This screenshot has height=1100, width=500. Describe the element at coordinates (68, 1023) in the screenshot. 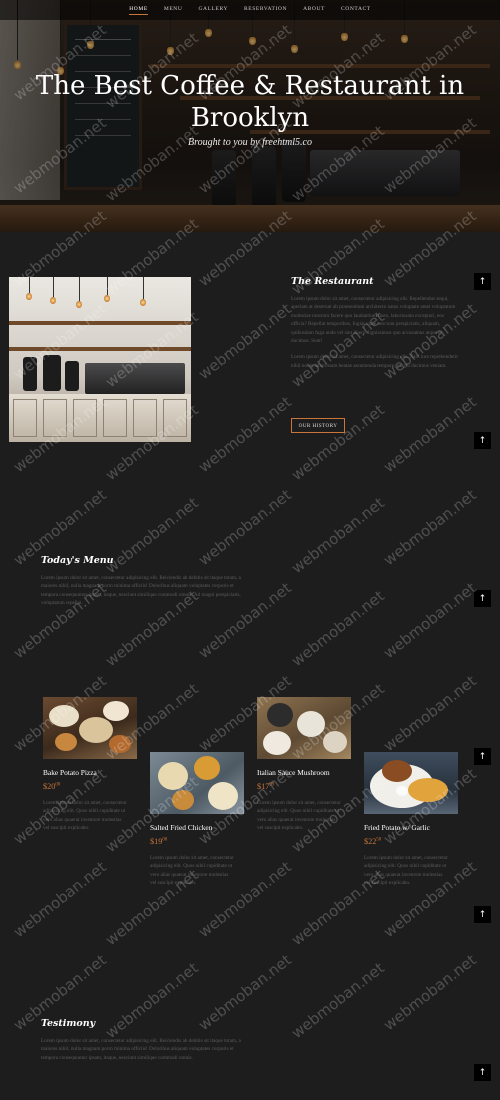

I see `testimony-heading: Testimony` at that location.